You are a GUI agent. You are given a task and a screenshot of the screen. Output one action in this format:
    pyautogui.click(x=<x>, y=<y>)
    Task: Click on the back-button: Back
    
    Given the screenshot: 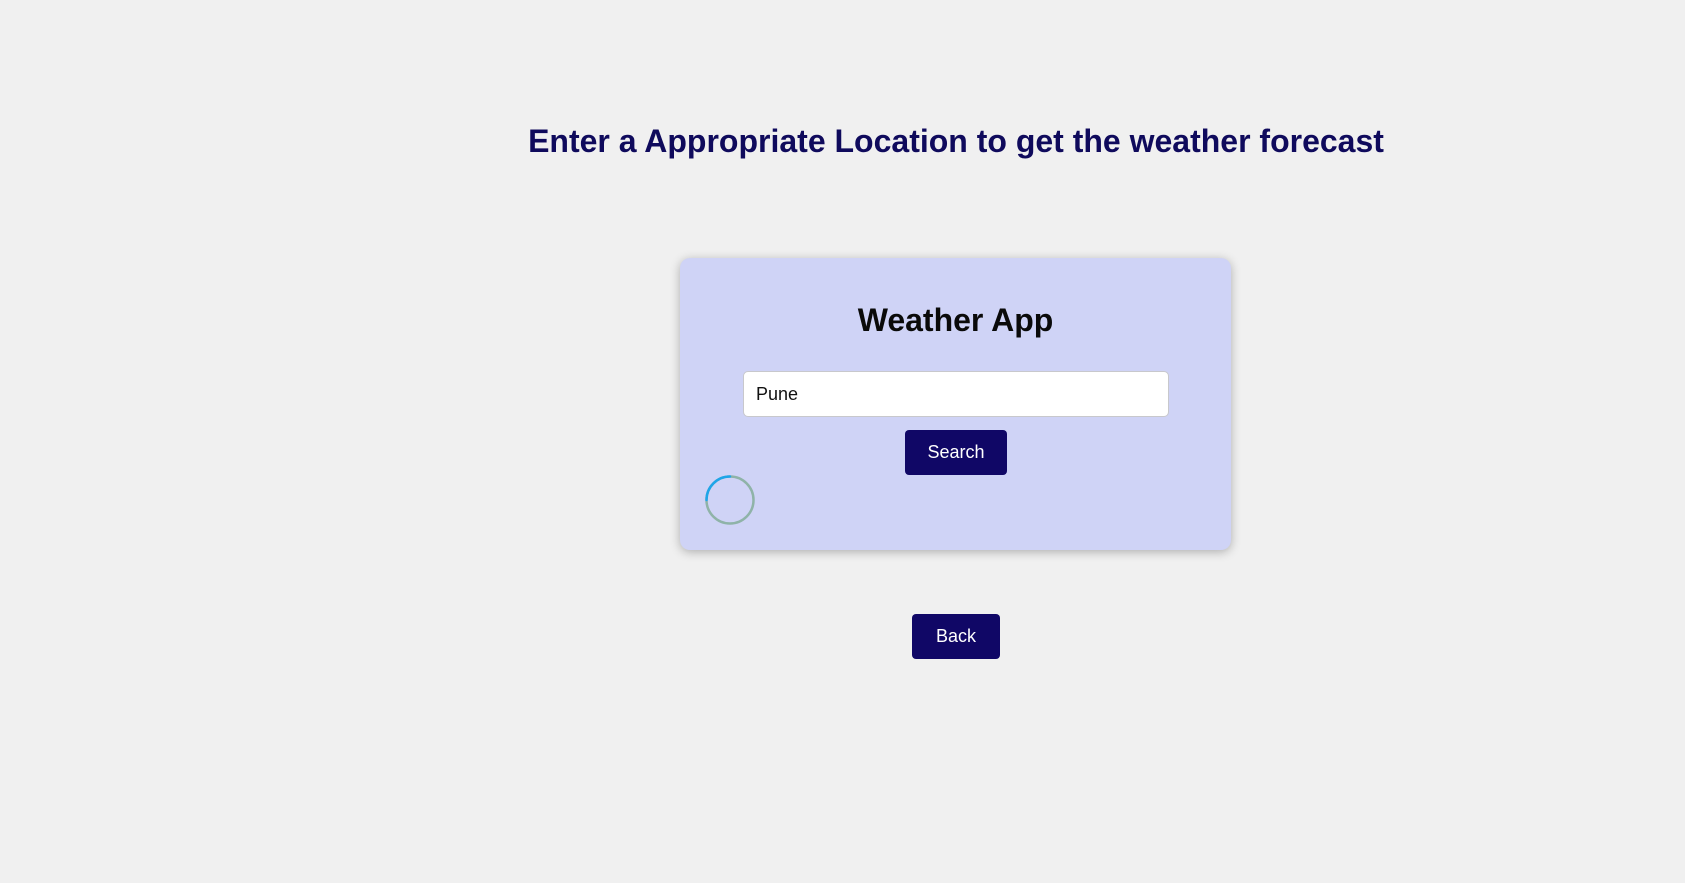 What is the action you would take?
    pyautogui.click(x=956, y=636)
    